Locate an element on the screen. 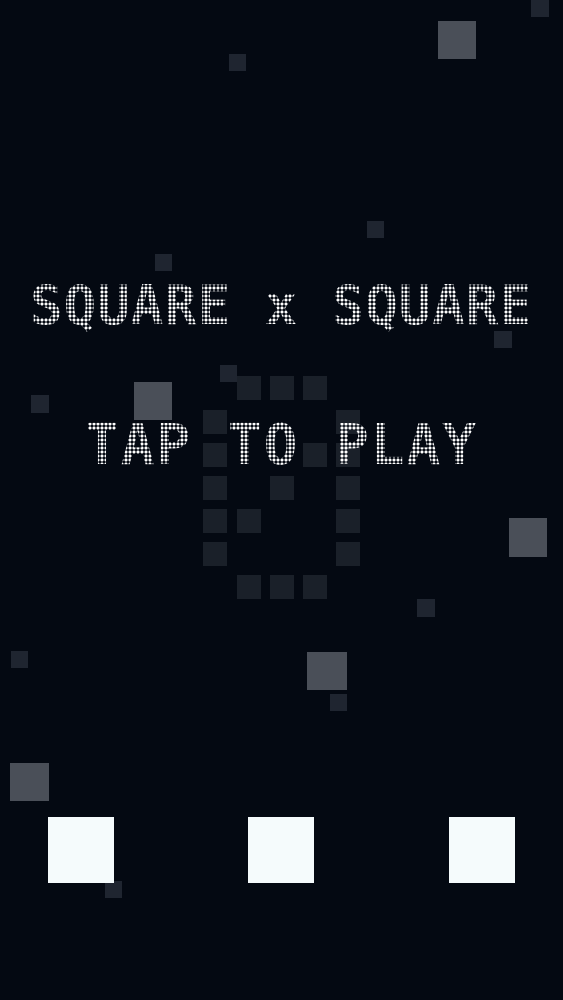 This screenshot has width=563, height=1000. tap-to-play-prompt: TAP TO PLAY is located at coordinates (281, 446).